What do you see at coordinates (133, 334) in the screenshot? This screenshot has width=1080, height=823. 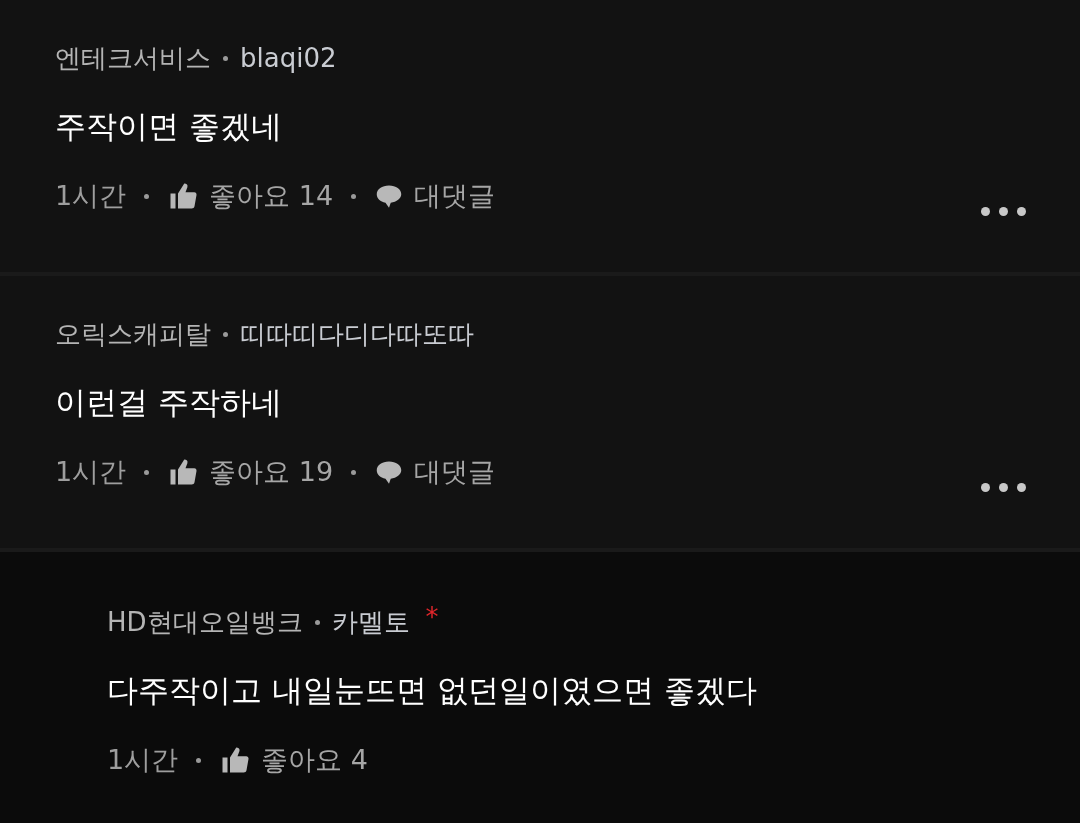 I see `company-name: 오릭스캐피탈` at bounding box center [133, 334].